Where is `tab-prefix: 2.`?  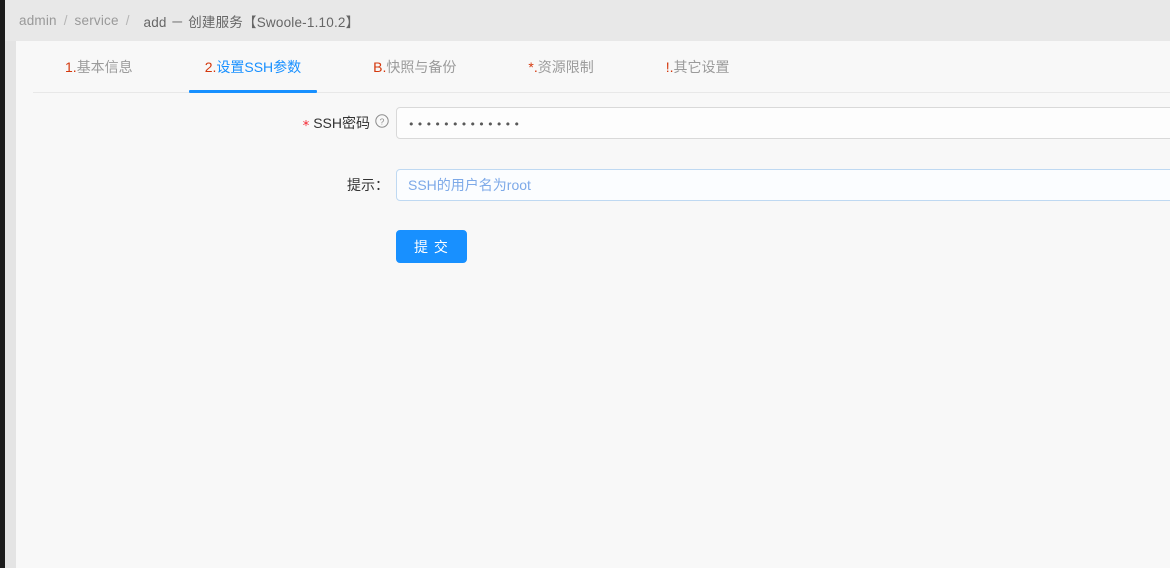 tab-prefix: 2. is located at coordinates (210, 67).